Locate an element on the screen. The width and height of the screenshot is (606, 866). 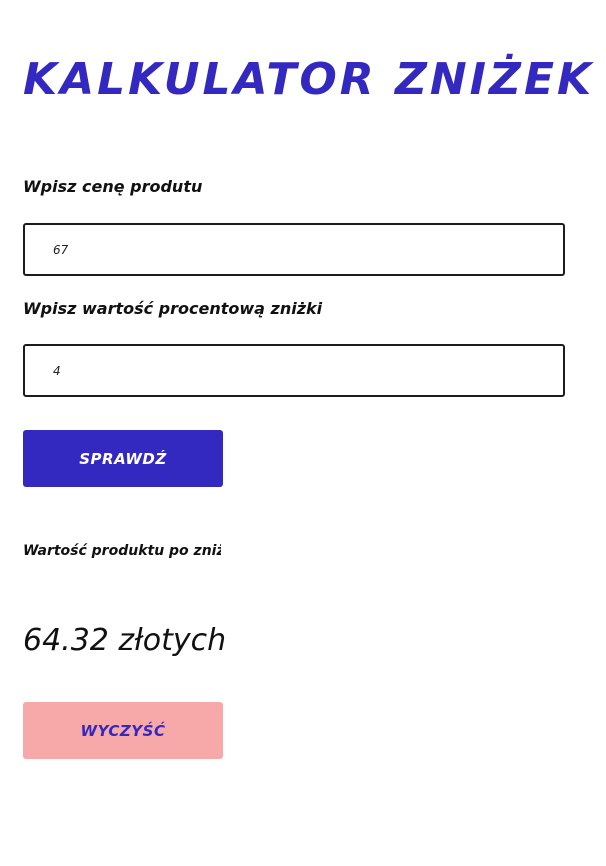
discount-percent-input is located at coordinates (294, 370).